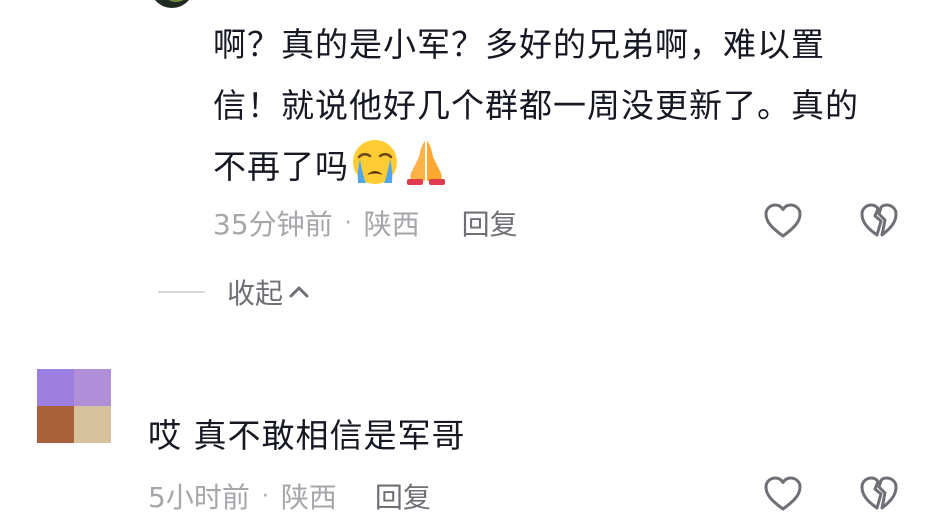  What do you see at coordinates (273, 224) in the screenshot?
I see `reply-time: 35分钟前` at bounding box center [273, 224].